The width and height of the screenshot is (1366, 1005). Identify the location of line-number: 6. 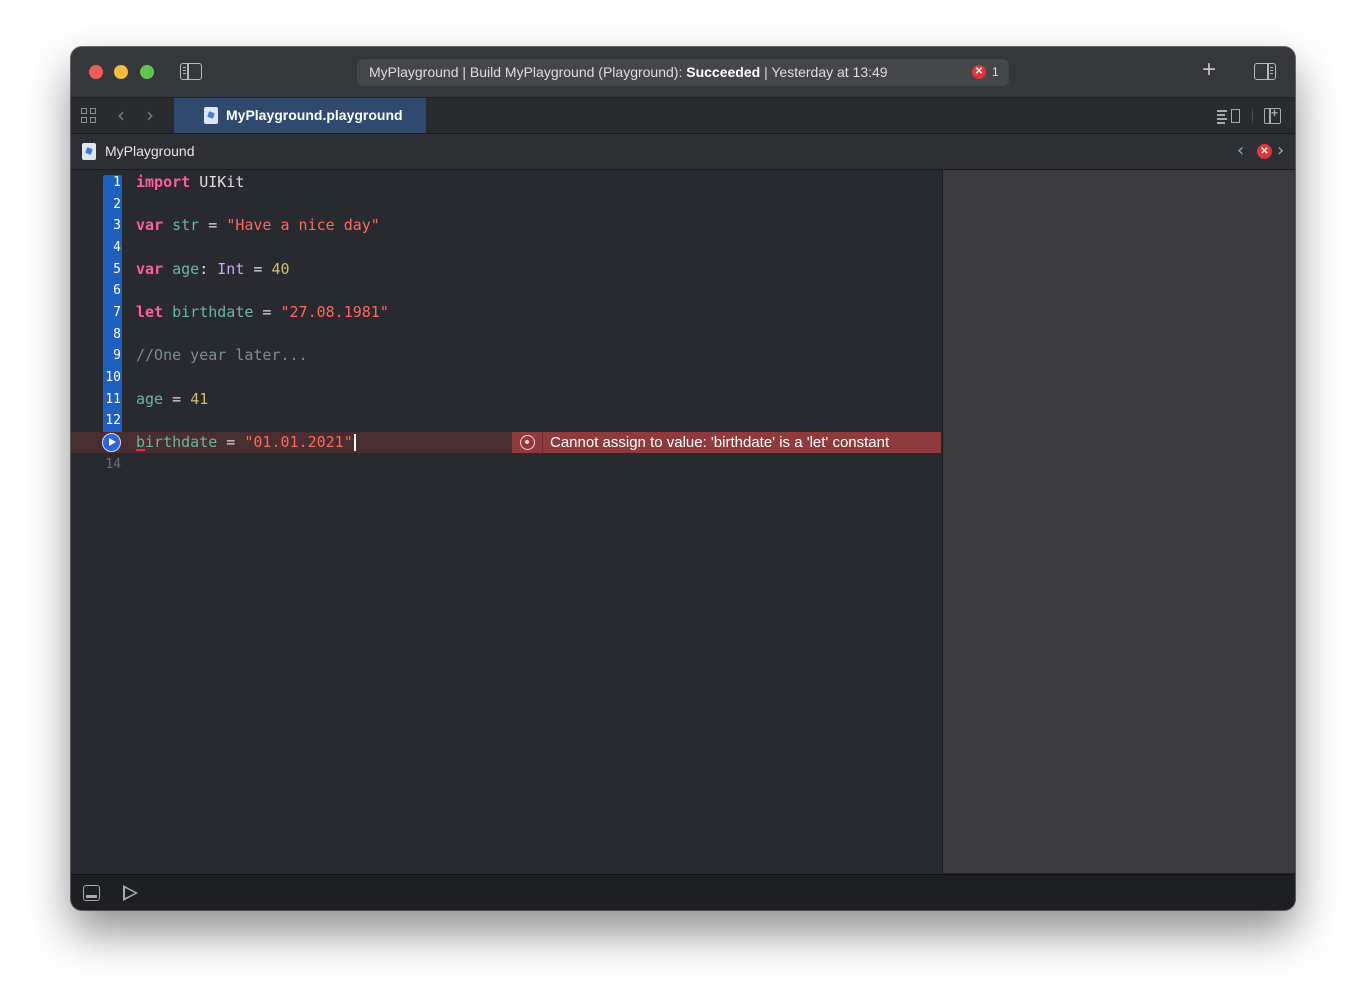
(117, 290).